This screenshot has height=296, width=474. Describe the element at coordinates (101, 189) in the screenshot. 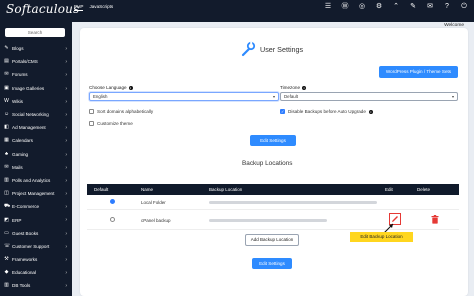

I see `col-default: Default` at that location.